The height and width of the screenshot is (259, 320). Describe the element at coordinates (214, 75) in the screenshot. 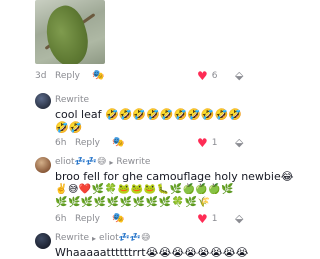

I see `like-count: 6` at that location.